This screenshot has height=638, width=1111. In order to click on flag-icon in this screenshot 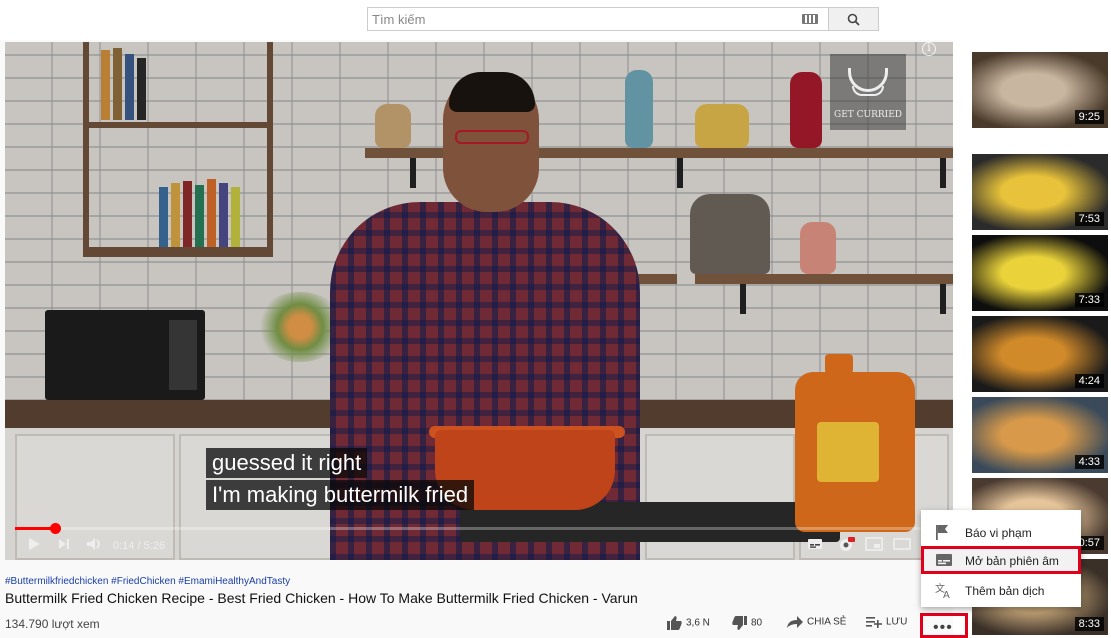, I will do `click(942, 532)`.